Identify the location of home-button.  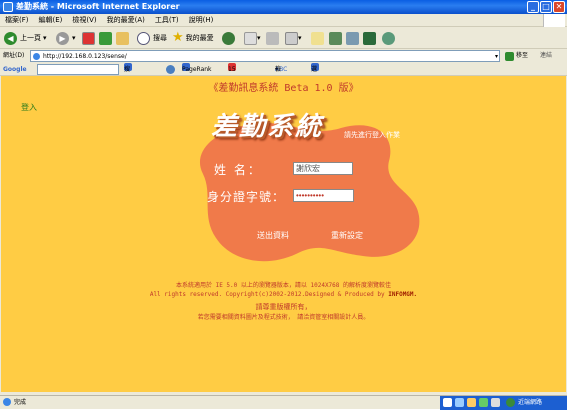
(122, 38).